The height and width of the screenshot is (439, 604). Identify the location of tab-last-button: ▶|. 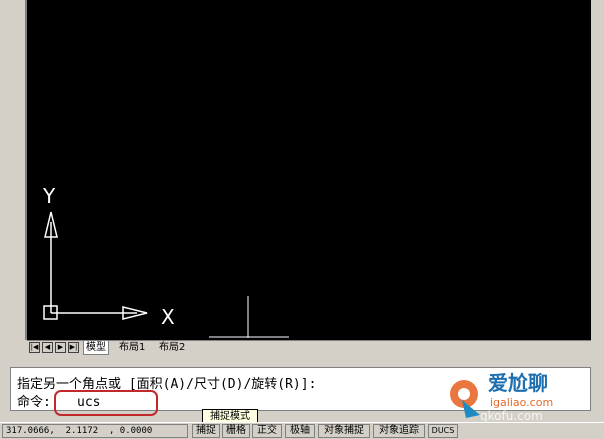
(73, 347).